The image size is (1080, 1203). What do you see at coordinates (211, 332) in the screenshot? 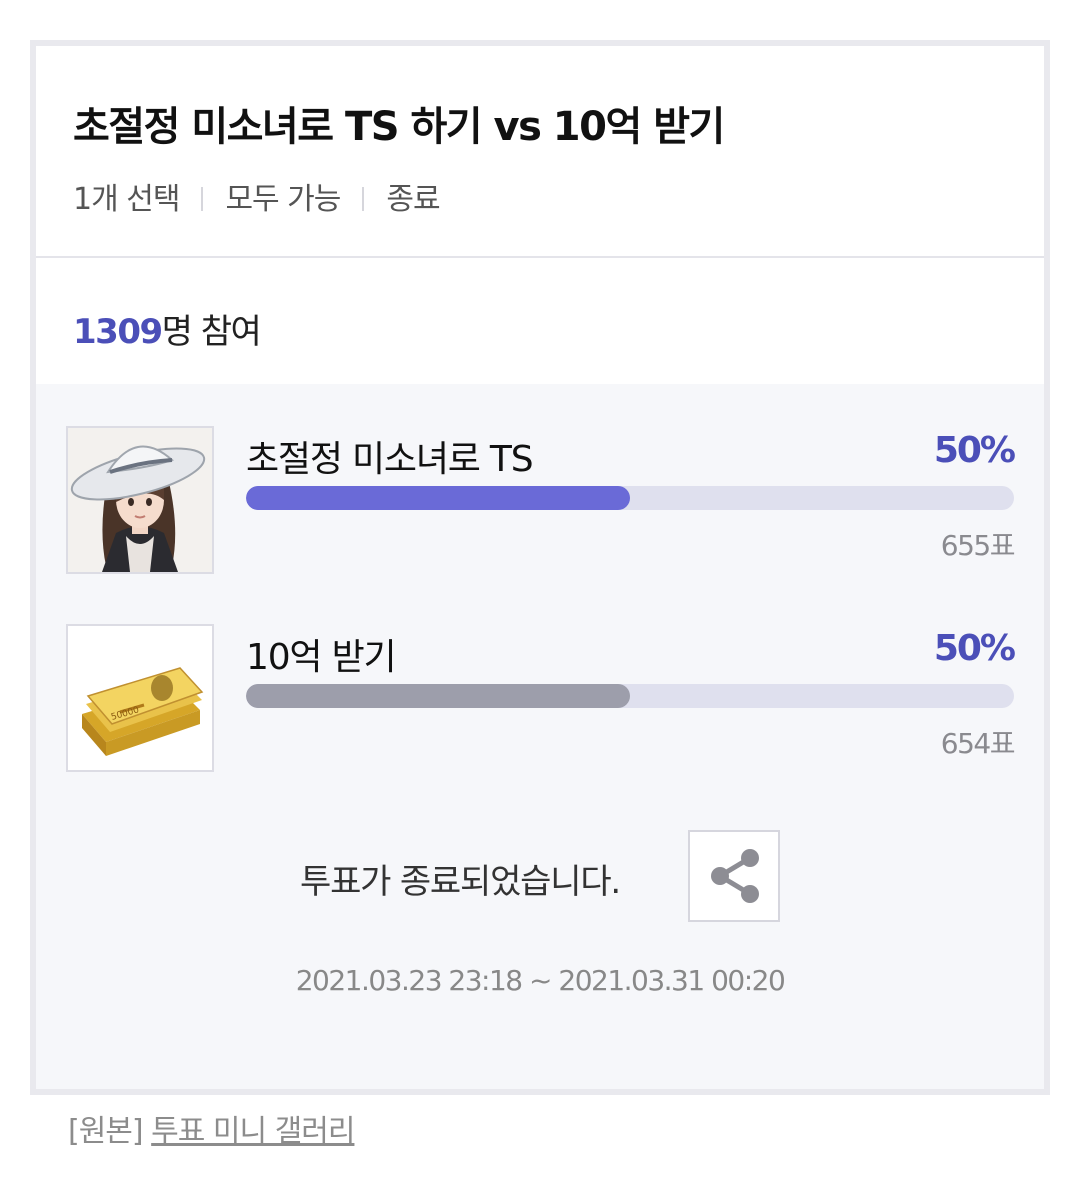
I see `participant-suffix: 명 참여` at bounding box center [211, 332].